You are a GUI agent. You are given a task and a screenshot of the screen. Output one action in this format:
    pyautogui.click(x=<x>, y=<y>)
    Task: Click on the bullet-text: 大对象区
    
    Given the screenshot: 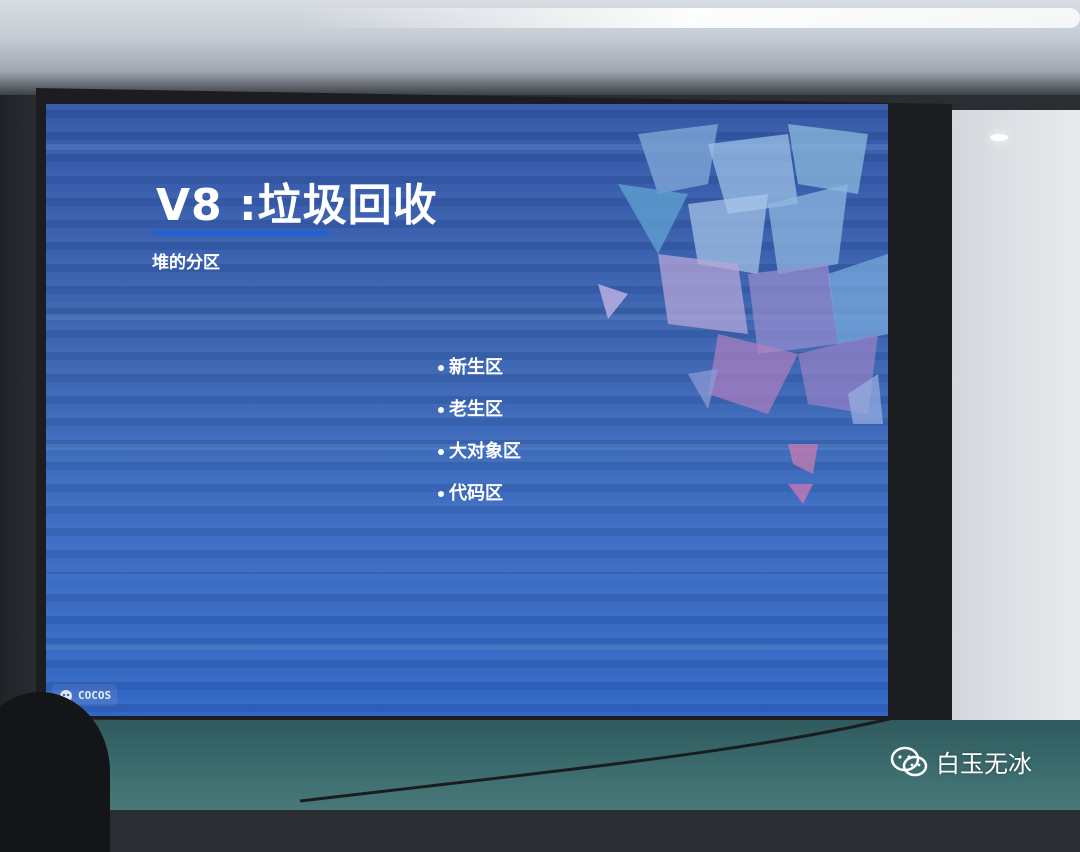 What is the action you would take?
    pyautogui.click(x=485, y=451)
    